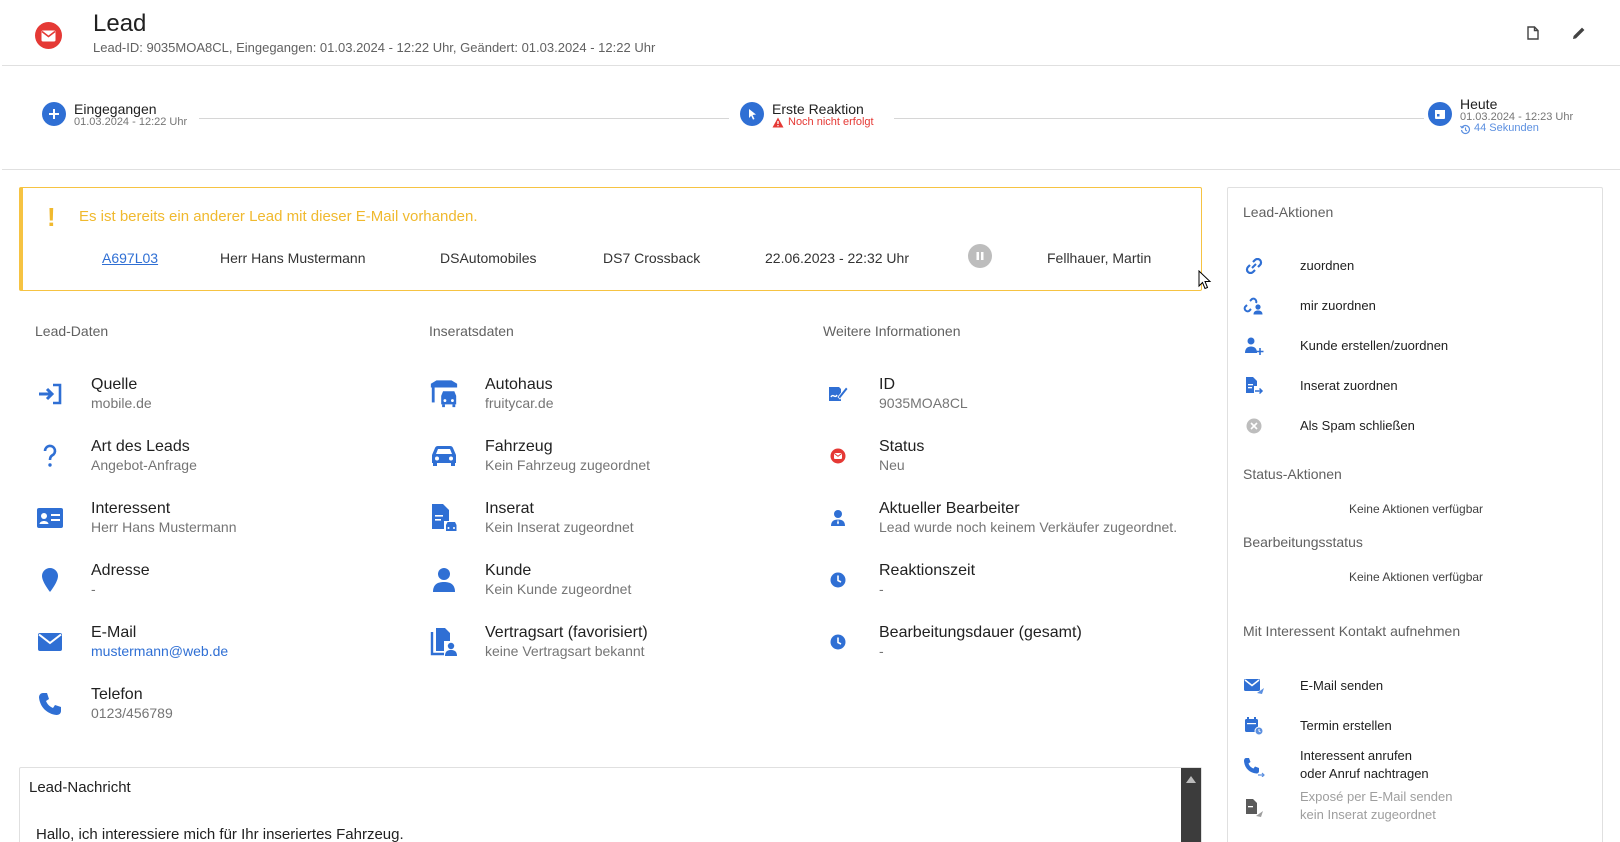  I want to click on message-scrollbar, so click(1191, 805).